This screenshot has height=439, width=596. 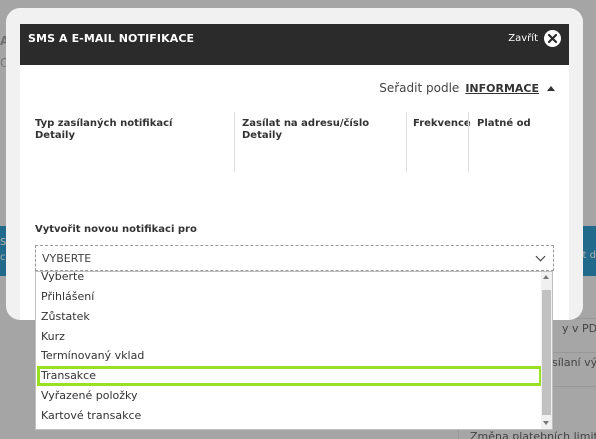 What do you see at coordinates (116, 229) in the screenshot?
I see `create-notification-label: Vytvořit novou notifikaci pro` at bounding box center [116, 229].